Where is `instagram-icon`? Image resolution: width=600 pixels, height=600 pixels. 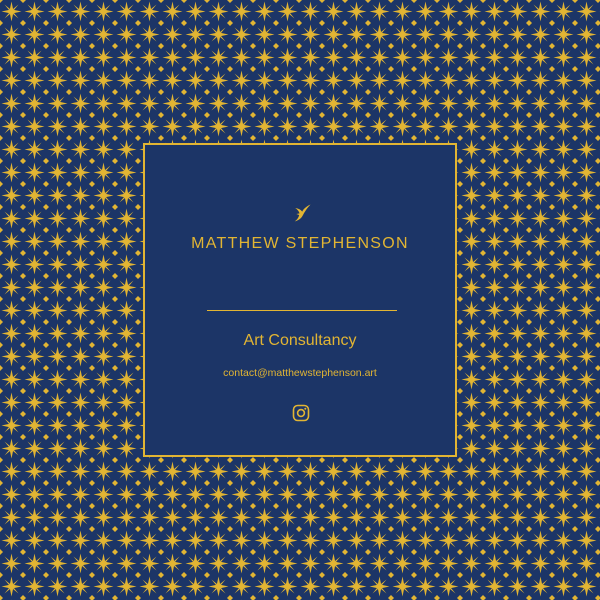
instagram-icon is located at coordinates (301, 413).